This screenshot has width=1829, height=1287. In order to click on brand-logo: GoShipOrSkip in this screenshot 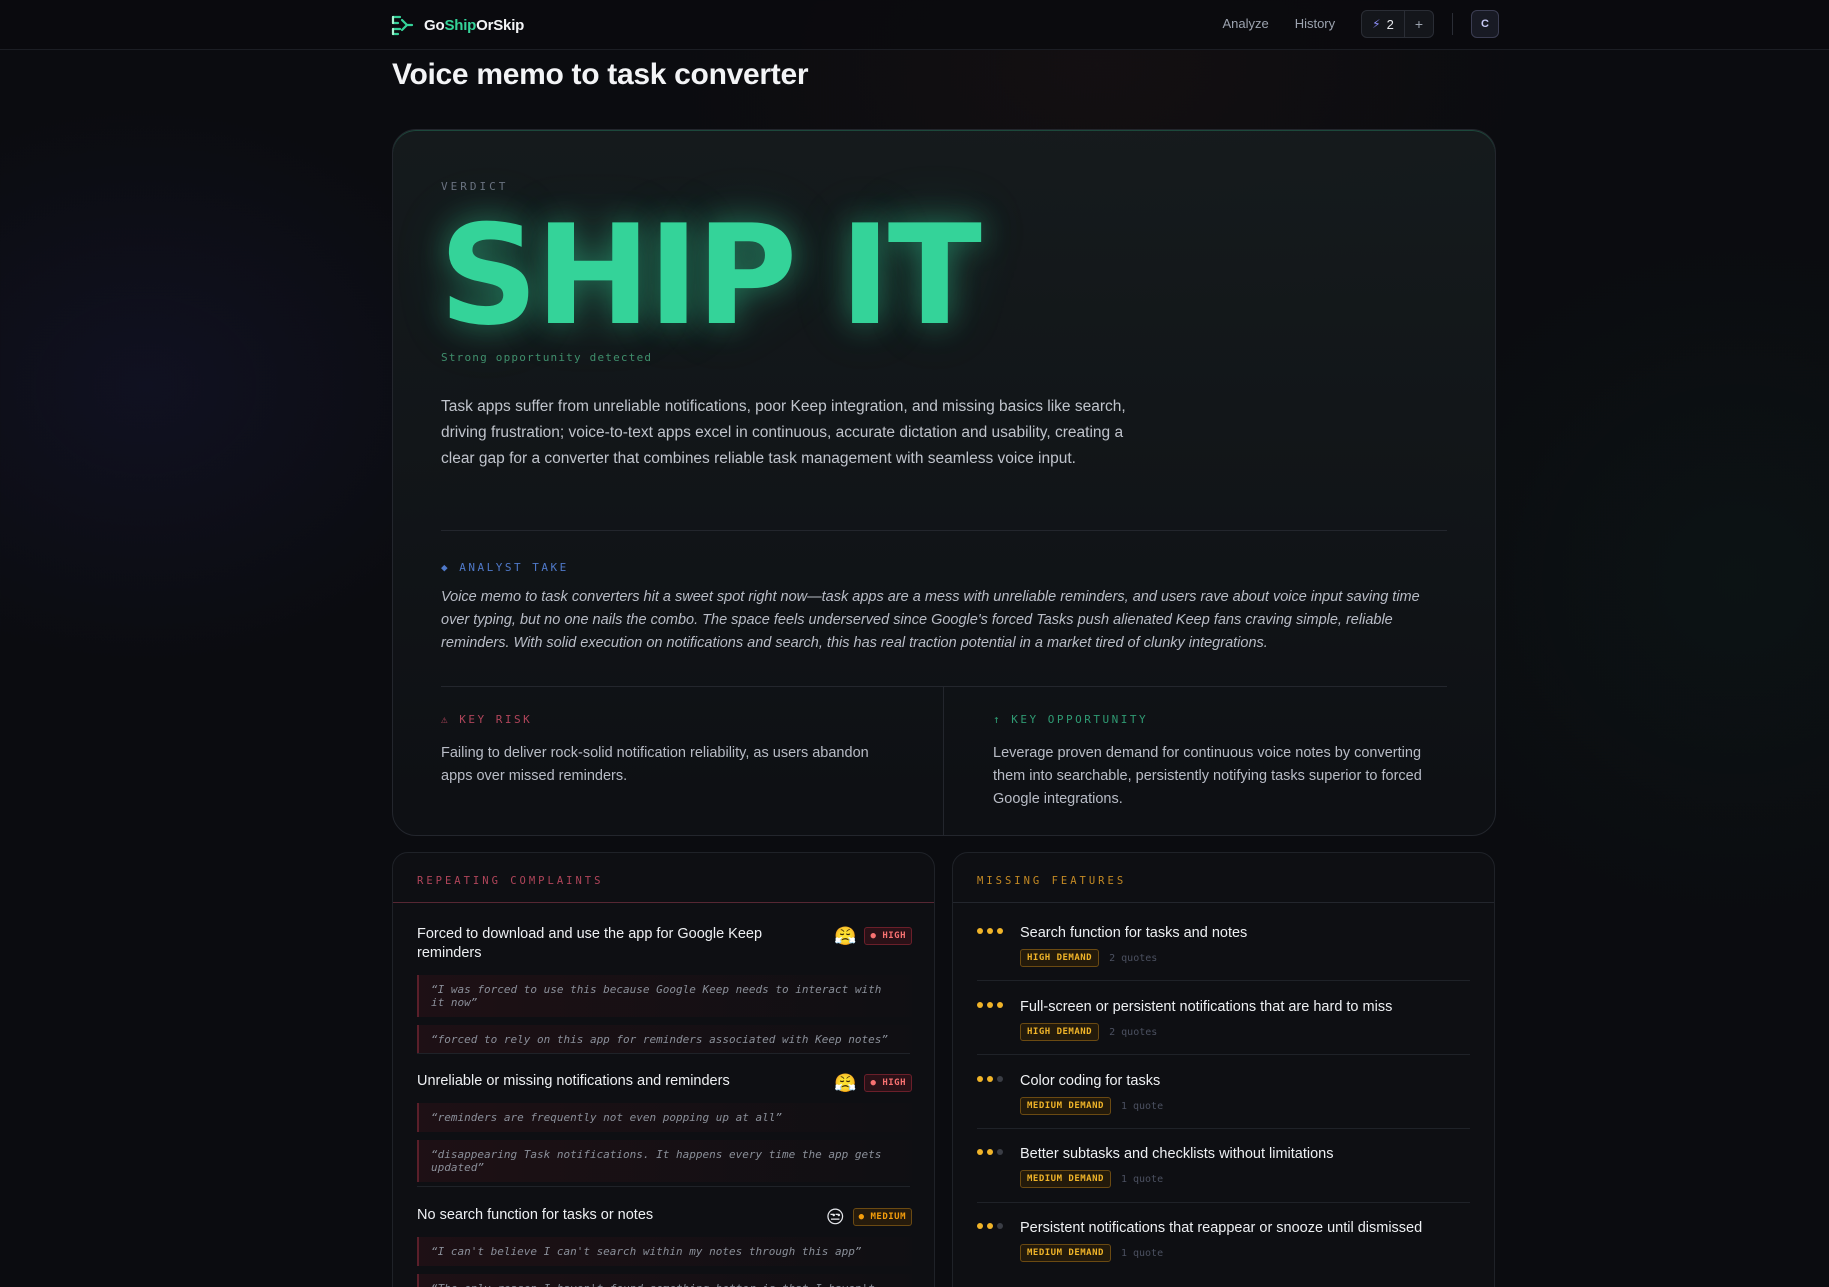, I will do `click(457, 25)`.